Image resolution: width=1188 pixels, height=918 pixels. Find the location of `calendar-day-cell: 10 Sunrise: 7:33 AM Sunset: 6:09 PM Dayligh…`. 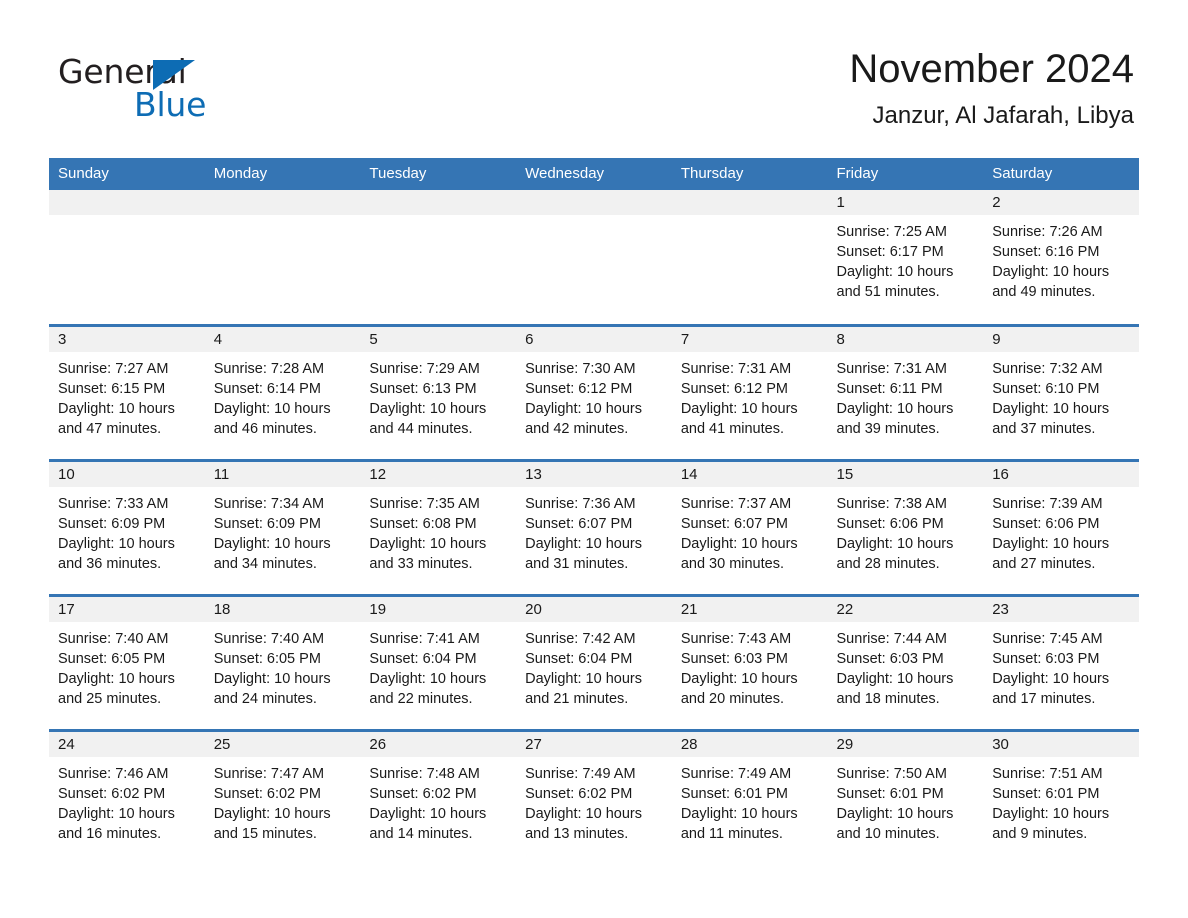

calendar-day-cell: 10 Sunrise: 7:33 AM Sunset: 6:09 PM Dayligh… is located at coordinates (127, 526).